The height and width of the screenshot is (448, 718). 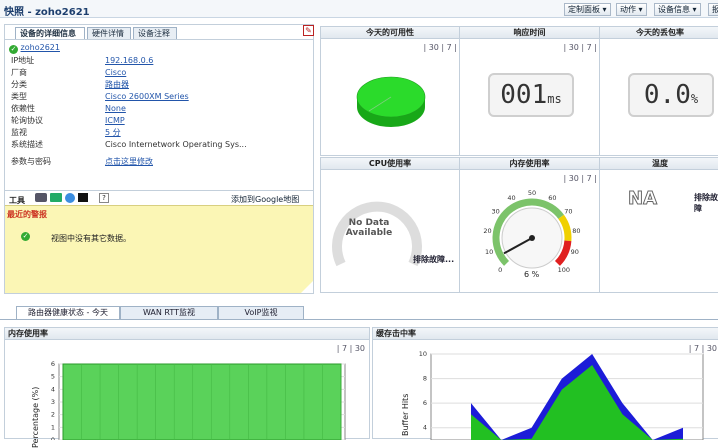 I want to click on gauge-tick-label: 50, so click(x=532, y=193).